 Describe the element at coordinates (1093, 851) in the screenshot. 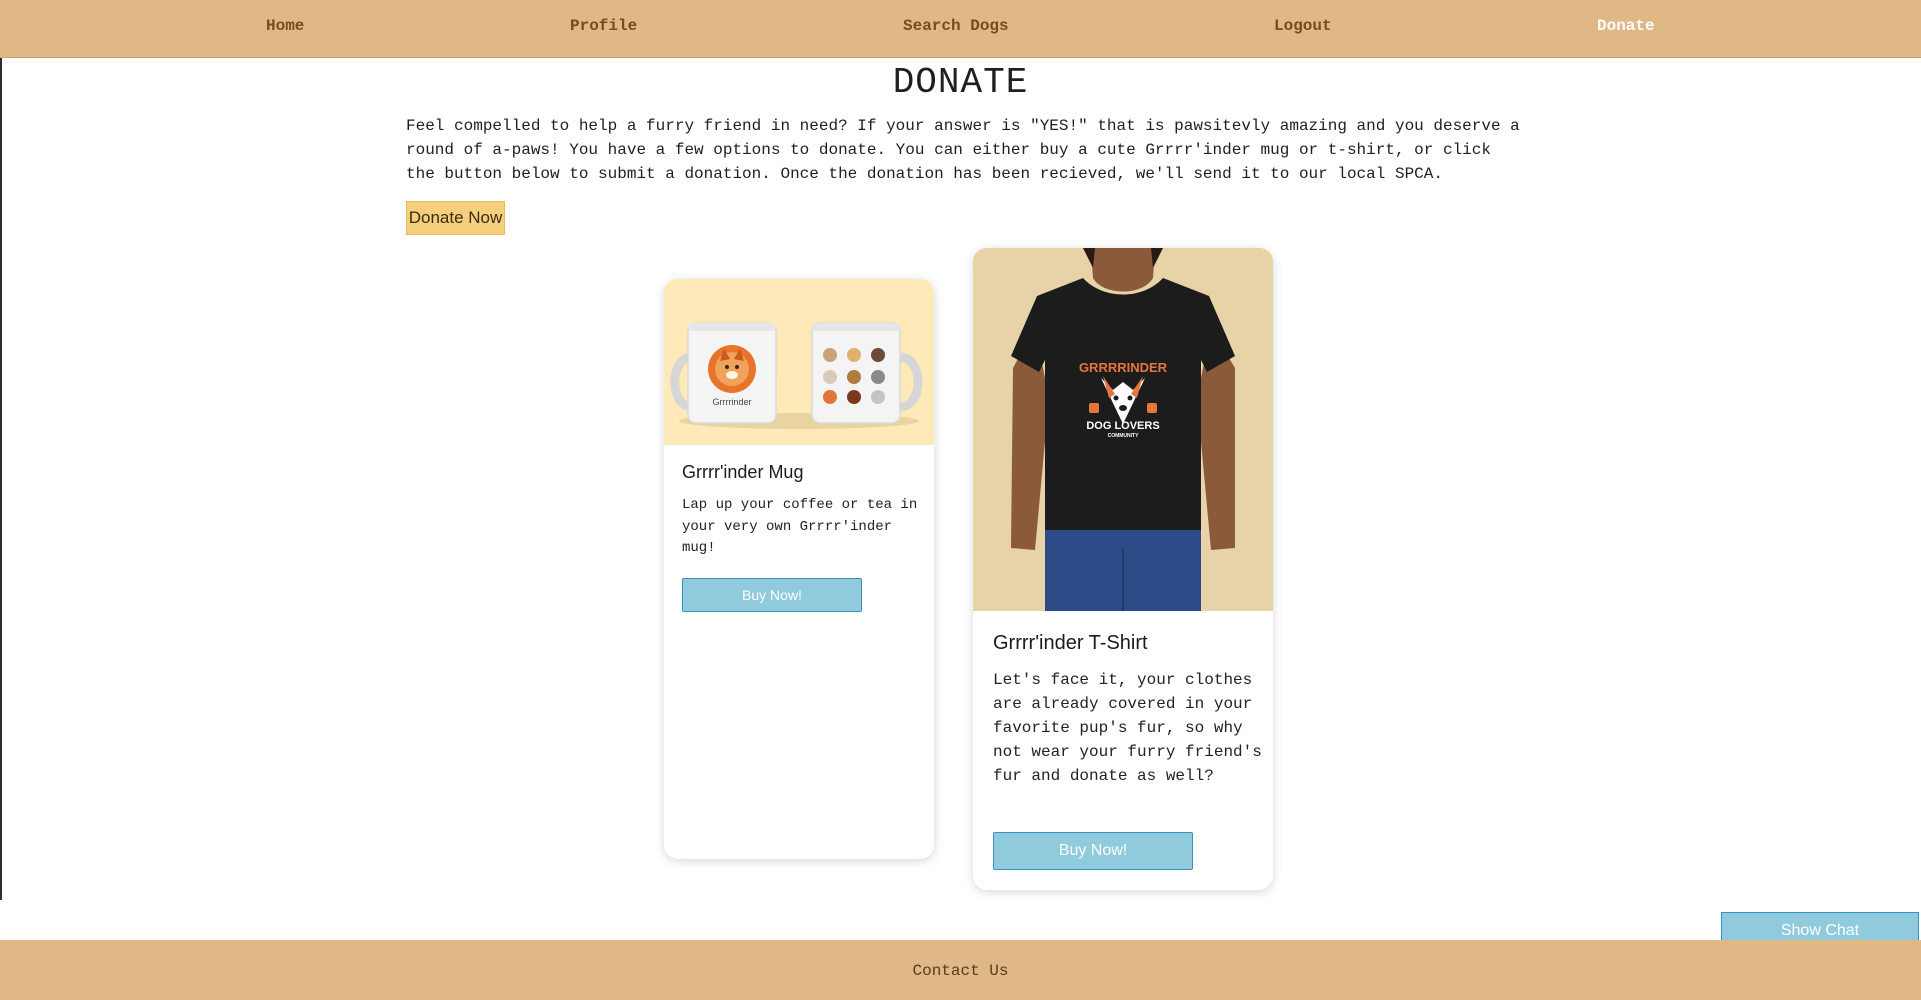

I see `buy-tshirt-button: Buy Now!` at that location.